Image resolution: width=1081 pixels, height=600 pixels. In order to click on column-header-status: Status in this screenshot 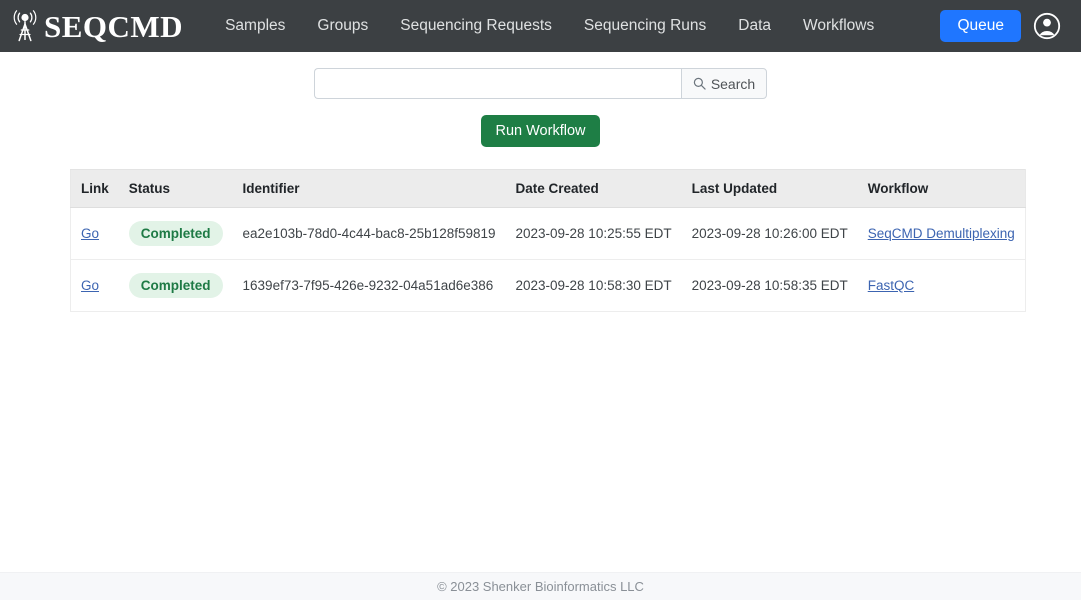, I will do `click(175, 188)`.